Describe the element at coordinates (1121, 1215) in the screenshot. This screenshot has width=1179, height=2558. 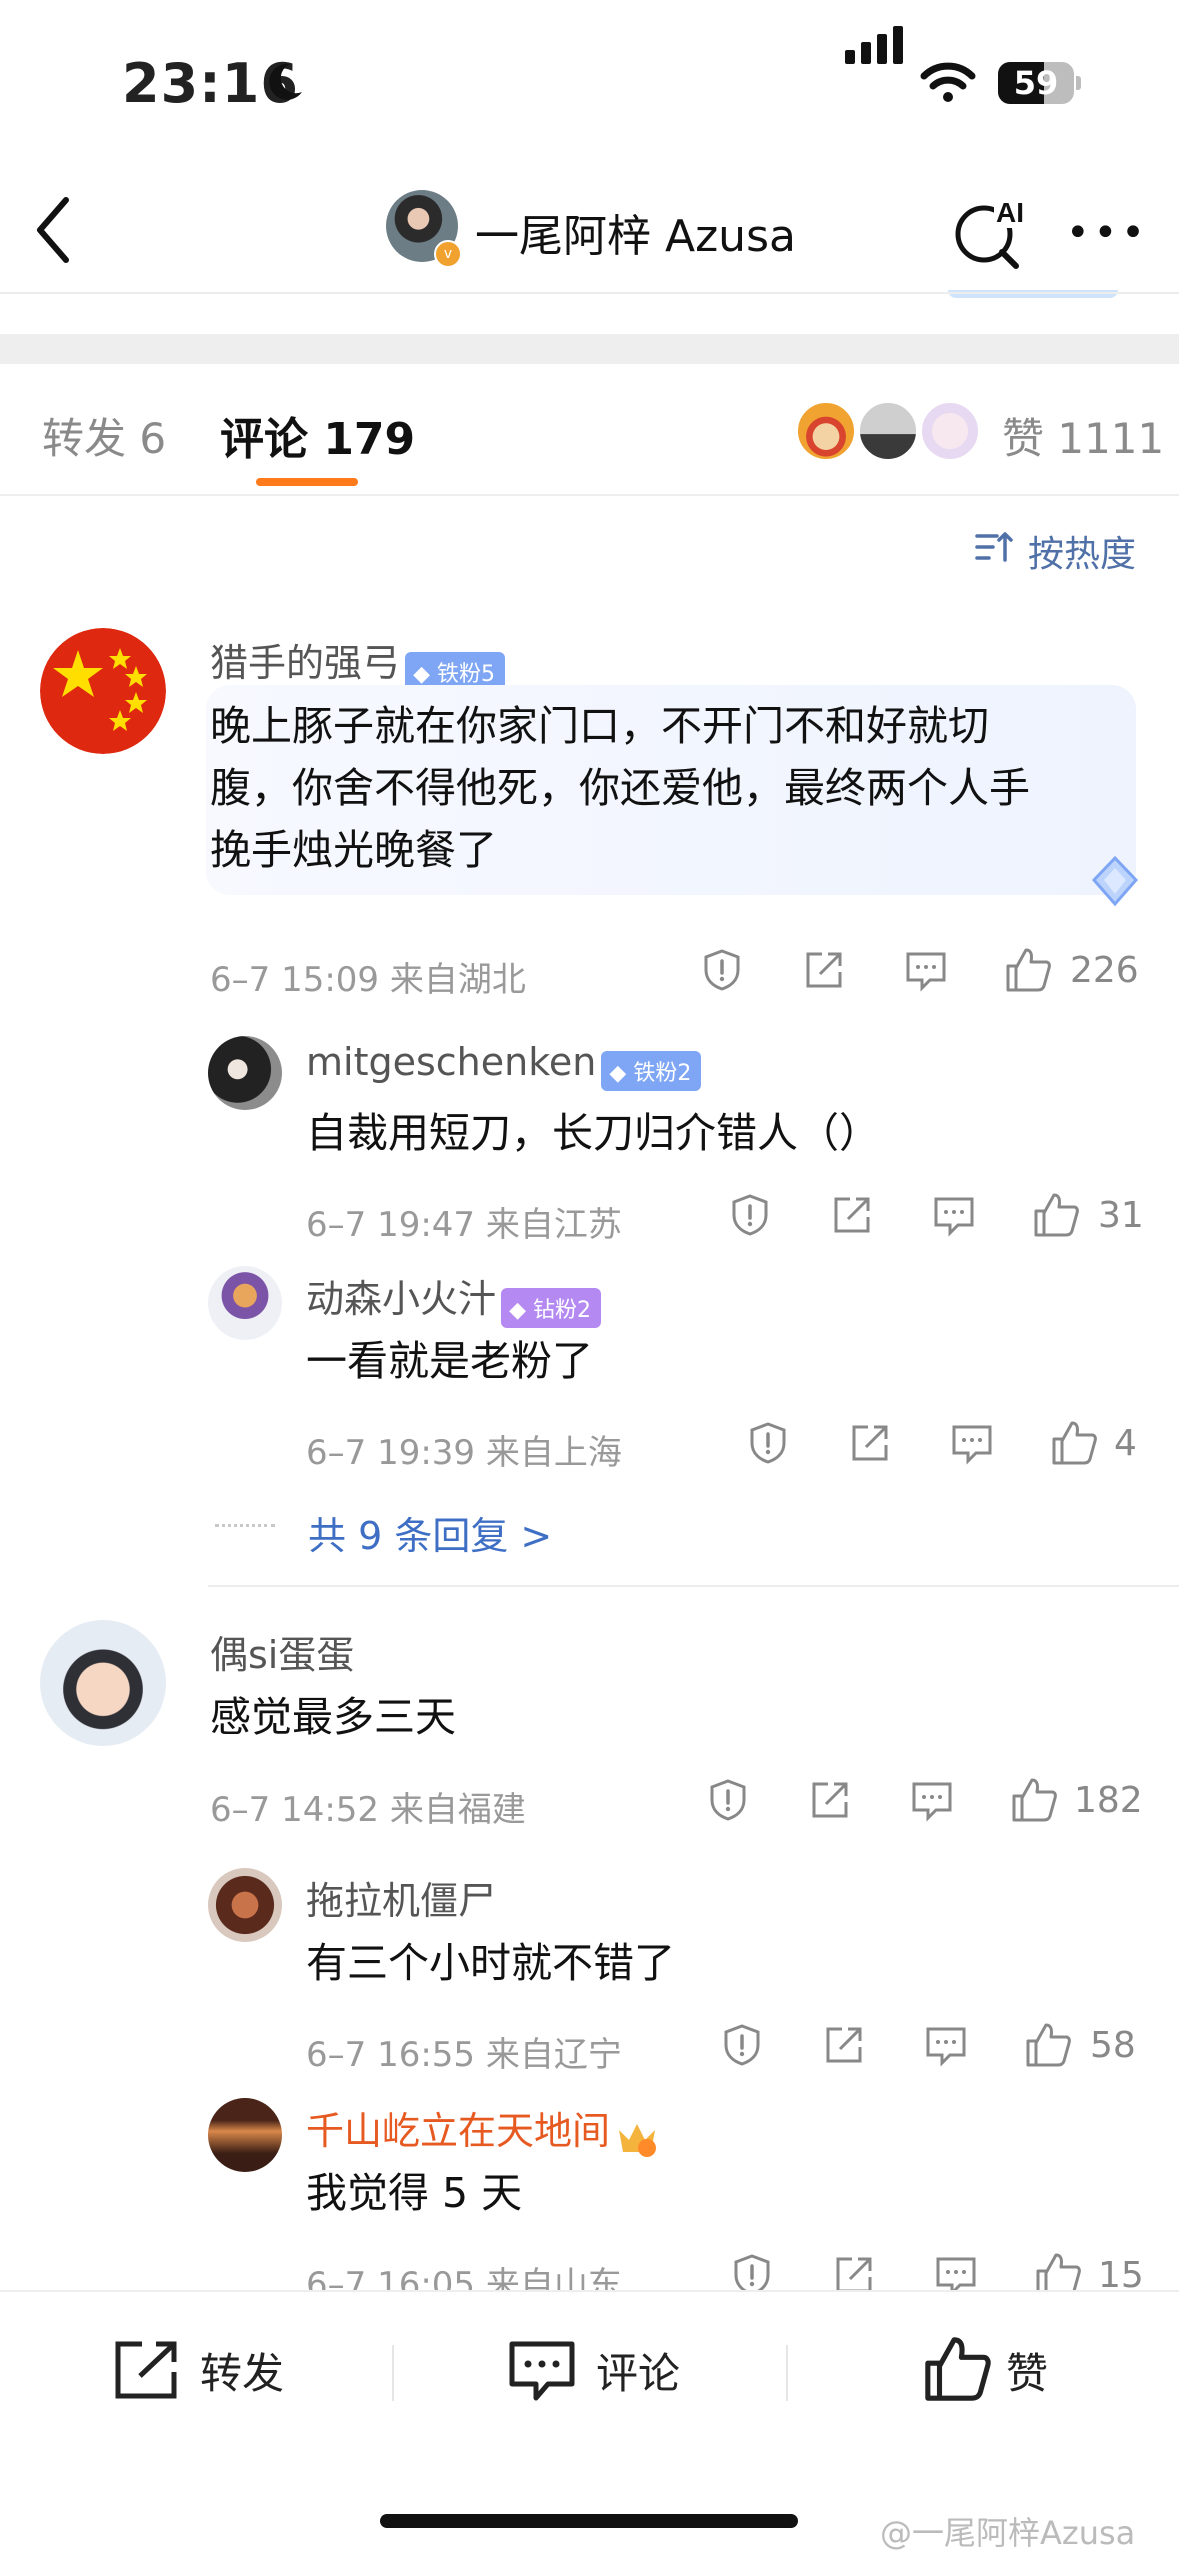
I see `like-count: 31` at that location.